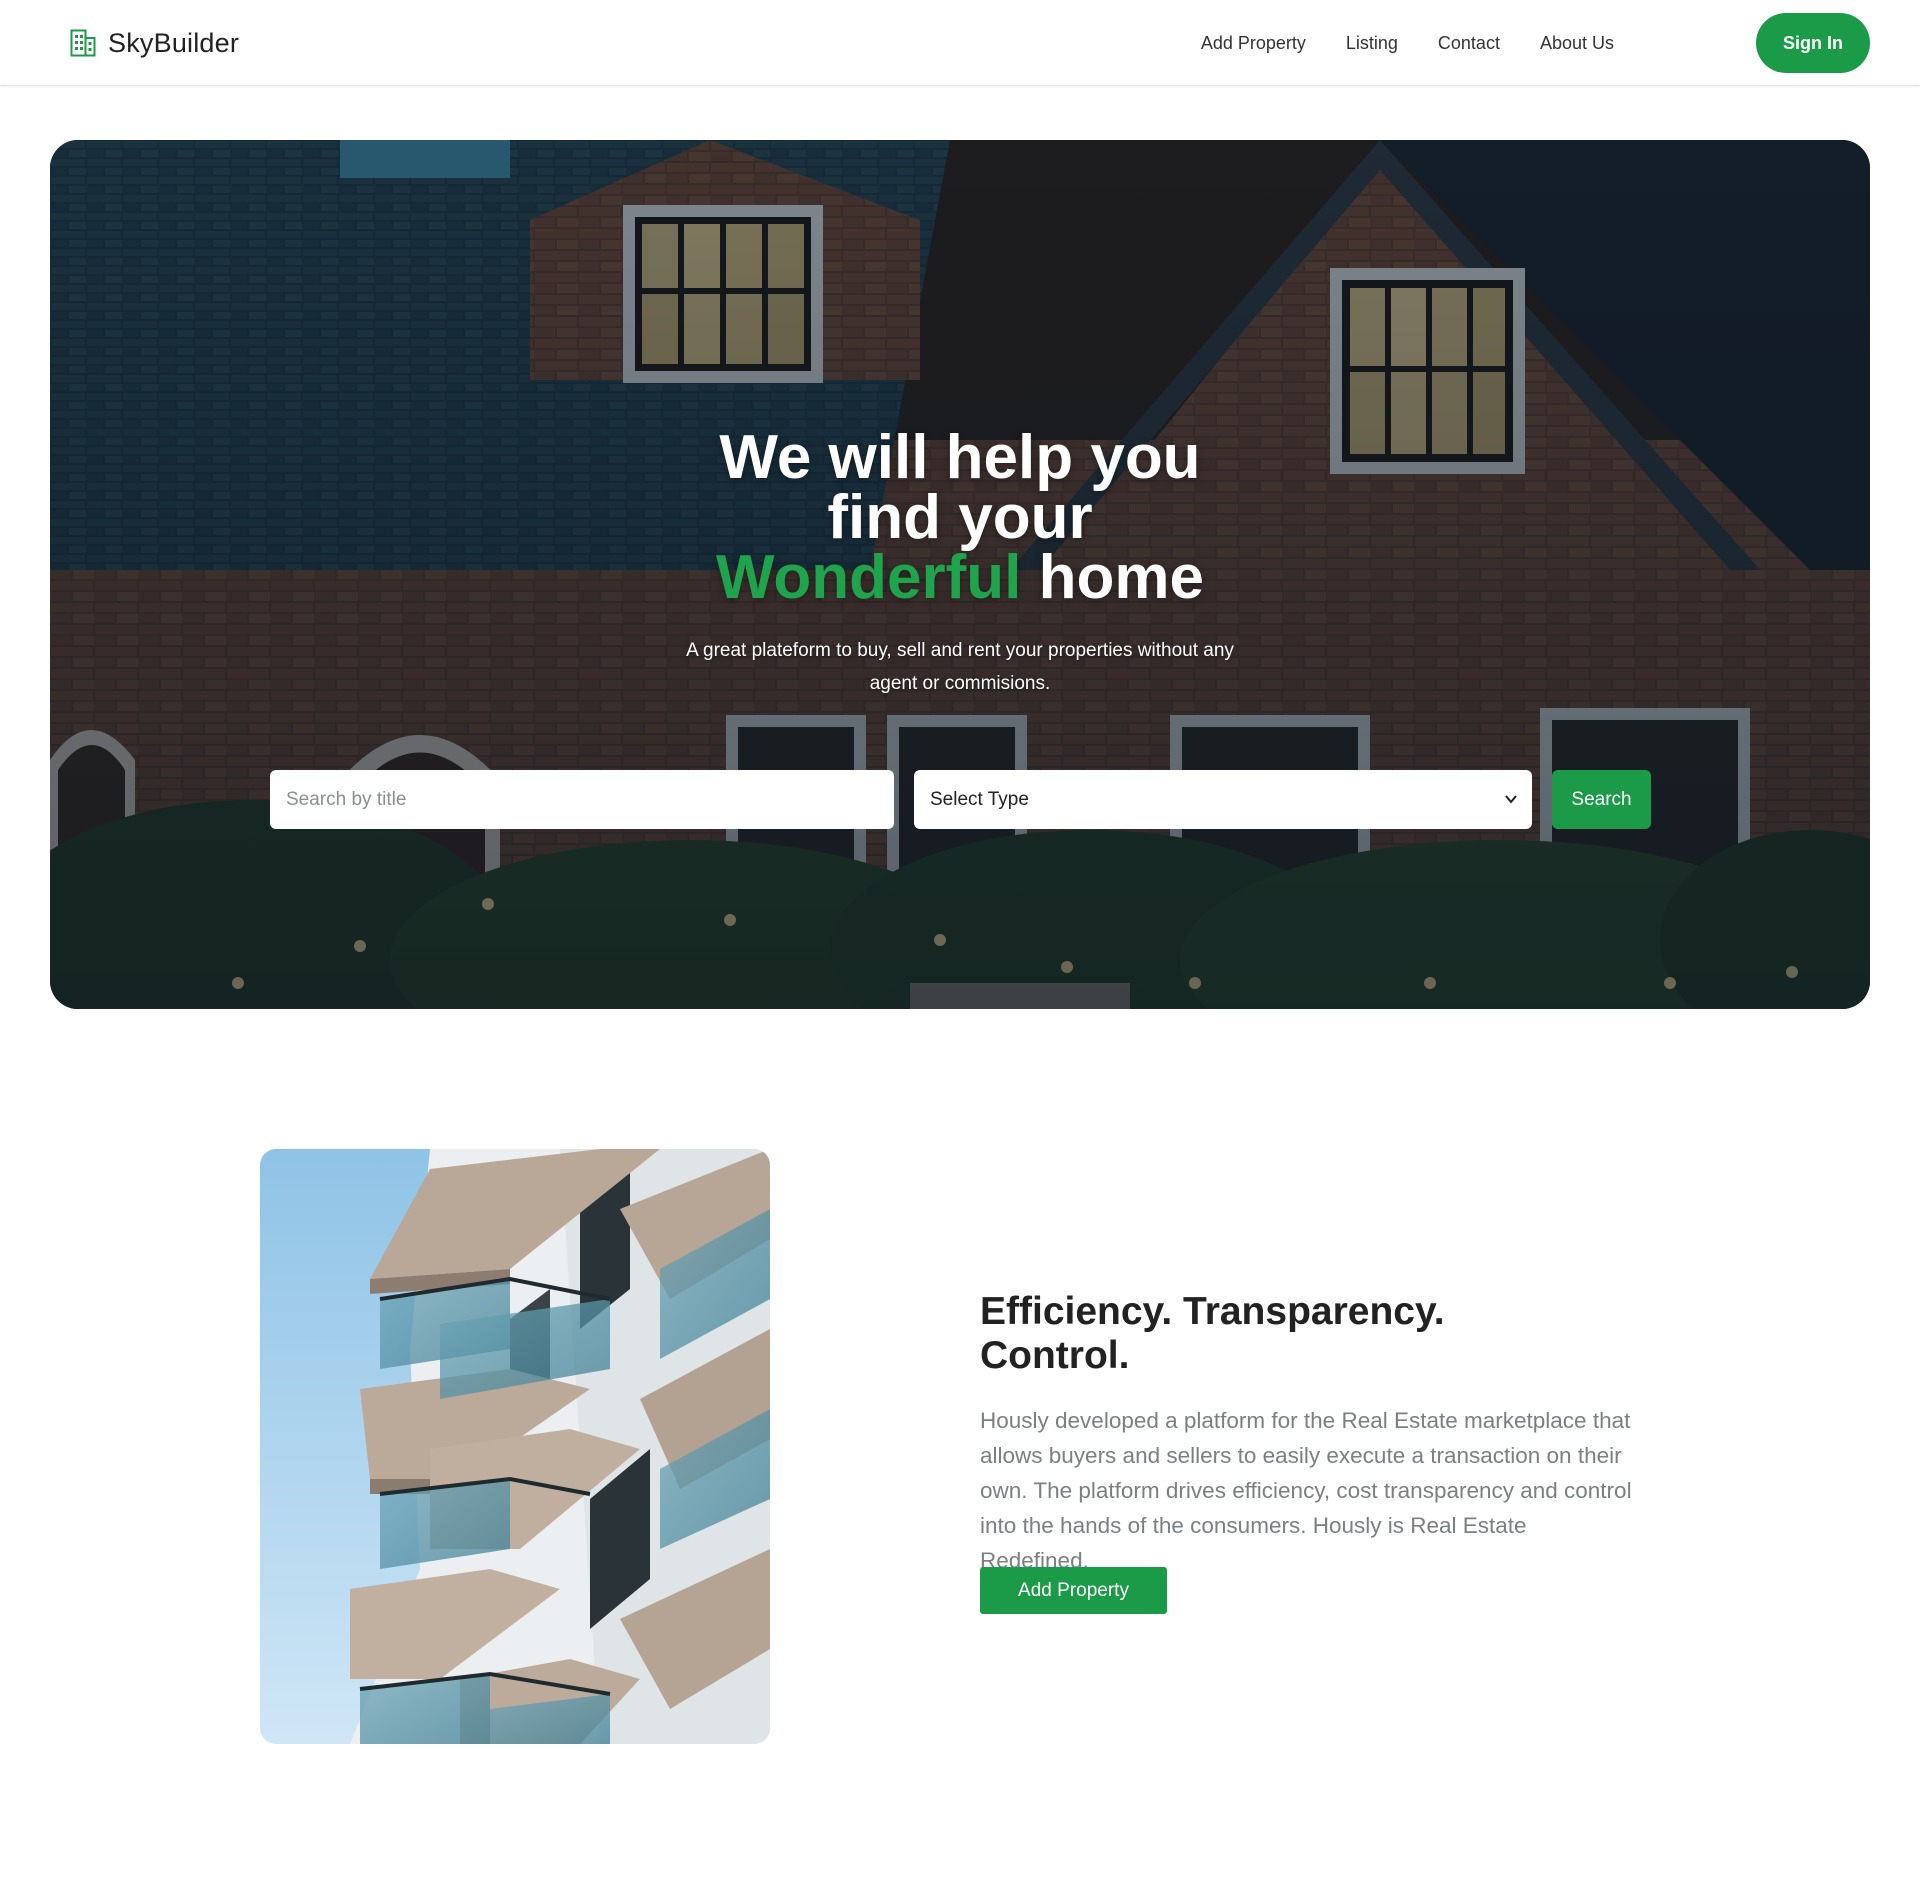  Describe the element at coordinates (979, 799) in the screenshot. I see `type-select-value: Select Type` at that location.